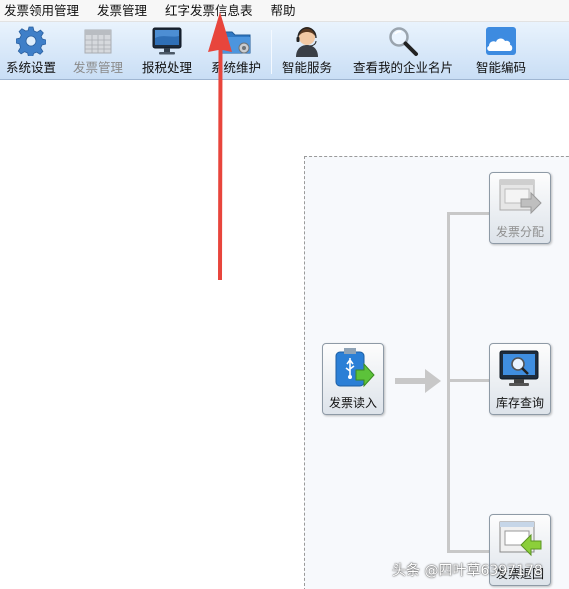 The height and width of the screenshot is (589, 569). Describe the element at coordinates (167, 41) in the screenshot. I see `monitor-icon` at that location.